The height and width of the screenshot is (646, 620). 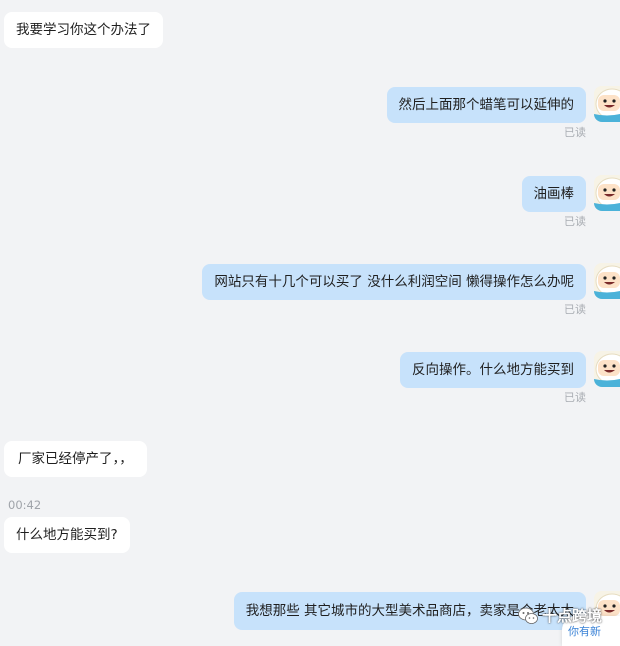 What do you see at coordinates (528, 615) in the screenshot?
I see `wechat-logo-icon` at bounding box center [528, 615].